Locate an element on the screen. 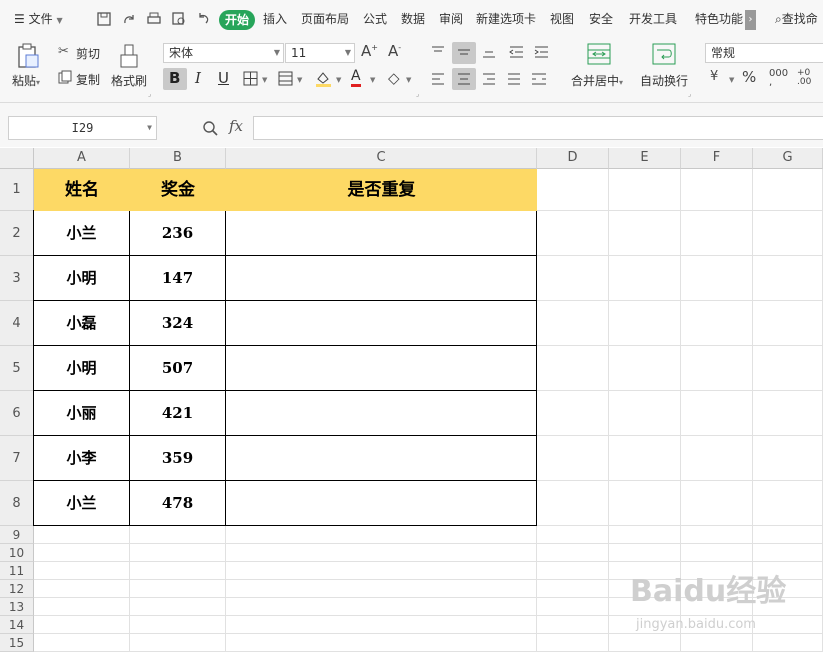 The width and height of the screenshot is (823, 652). bonus-cell: 478 is located at coordinates (178, 503).